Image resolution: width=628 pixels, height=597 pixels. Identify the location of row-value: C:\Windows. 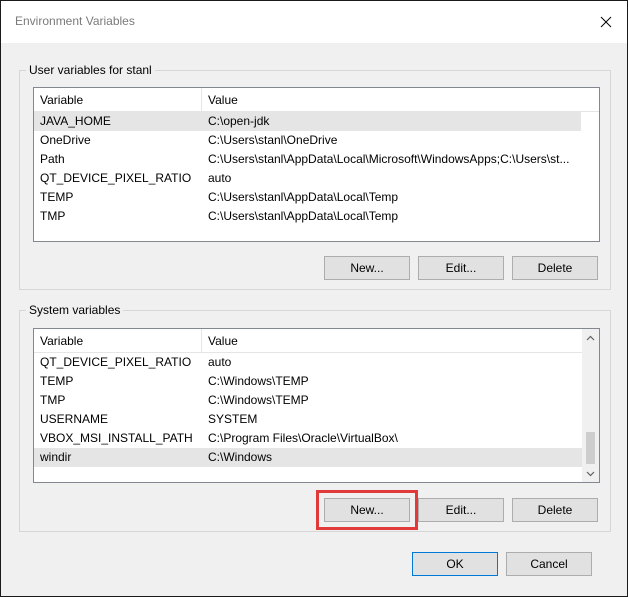
(240, 457).